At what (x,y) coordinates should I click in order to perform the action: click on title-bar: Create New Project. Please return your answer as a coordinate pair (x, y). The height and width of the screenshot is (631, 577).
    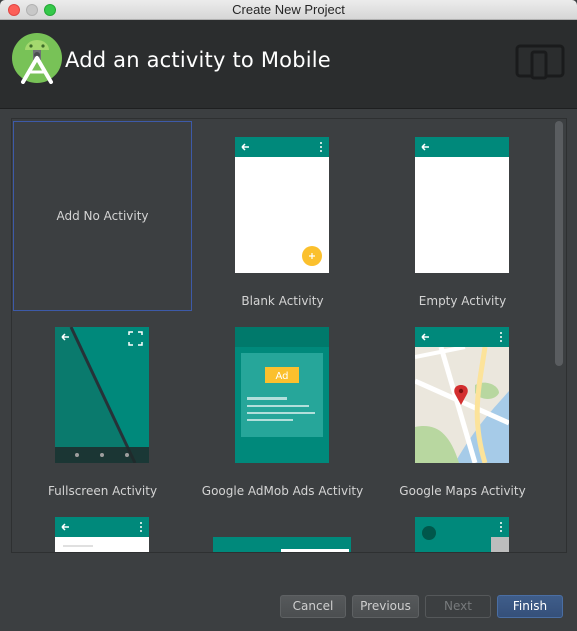
    Looking at the image, I should click on (288, 10).